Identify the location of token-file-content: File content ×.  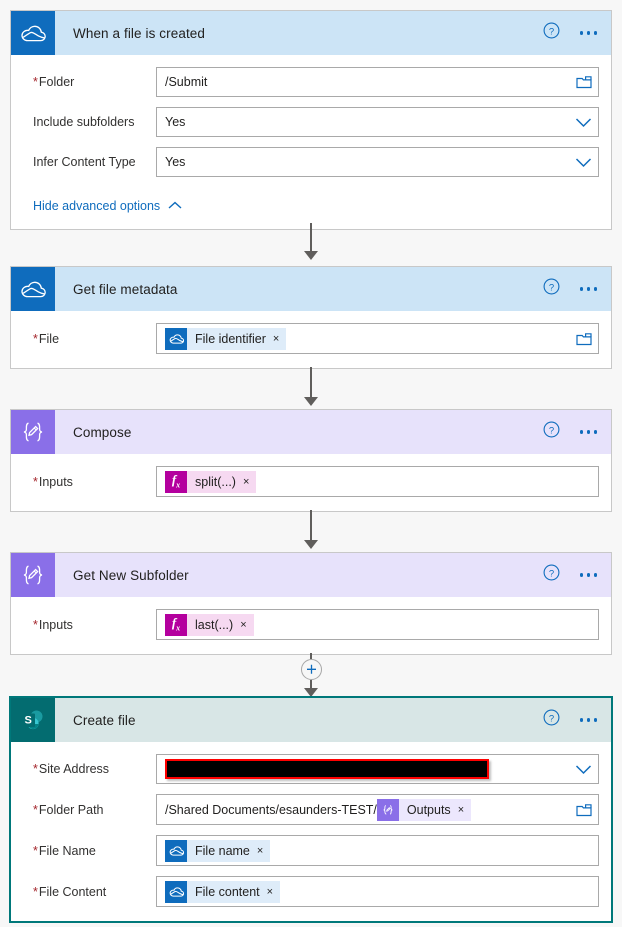
(223, 891).